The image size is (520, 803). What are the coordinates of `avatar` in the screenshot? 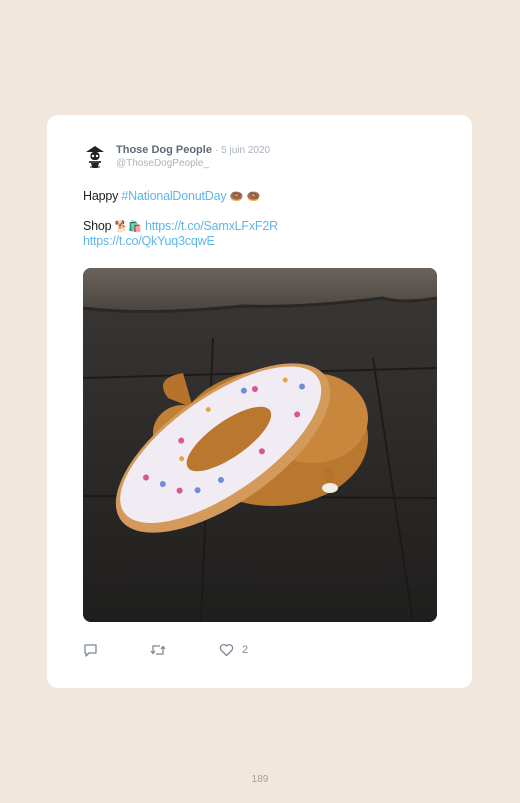 It's located at (95, 157).